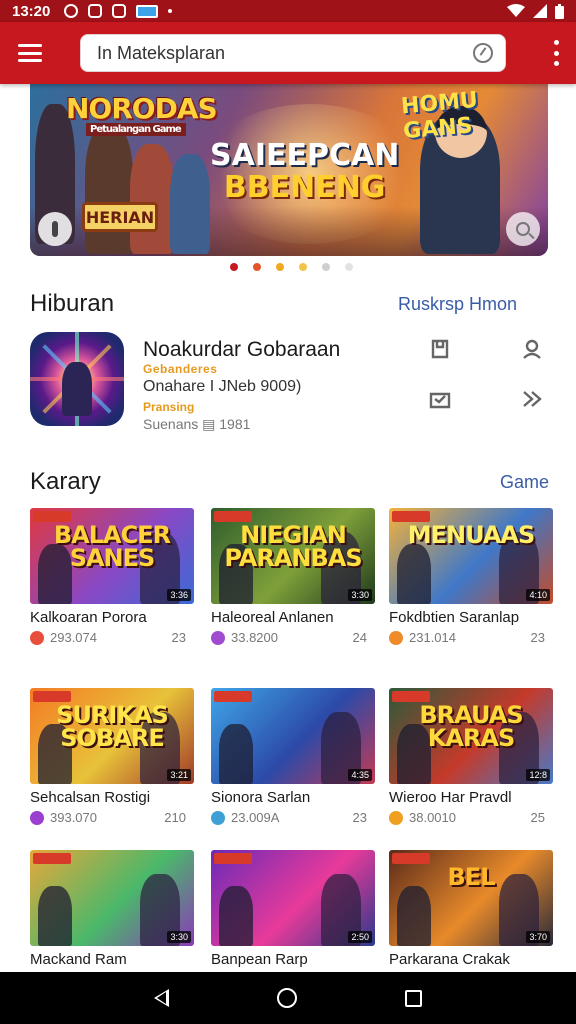 This screenshot has height=1024, width=576. I want to click on view-count: 33.8200, so click(254, 637).